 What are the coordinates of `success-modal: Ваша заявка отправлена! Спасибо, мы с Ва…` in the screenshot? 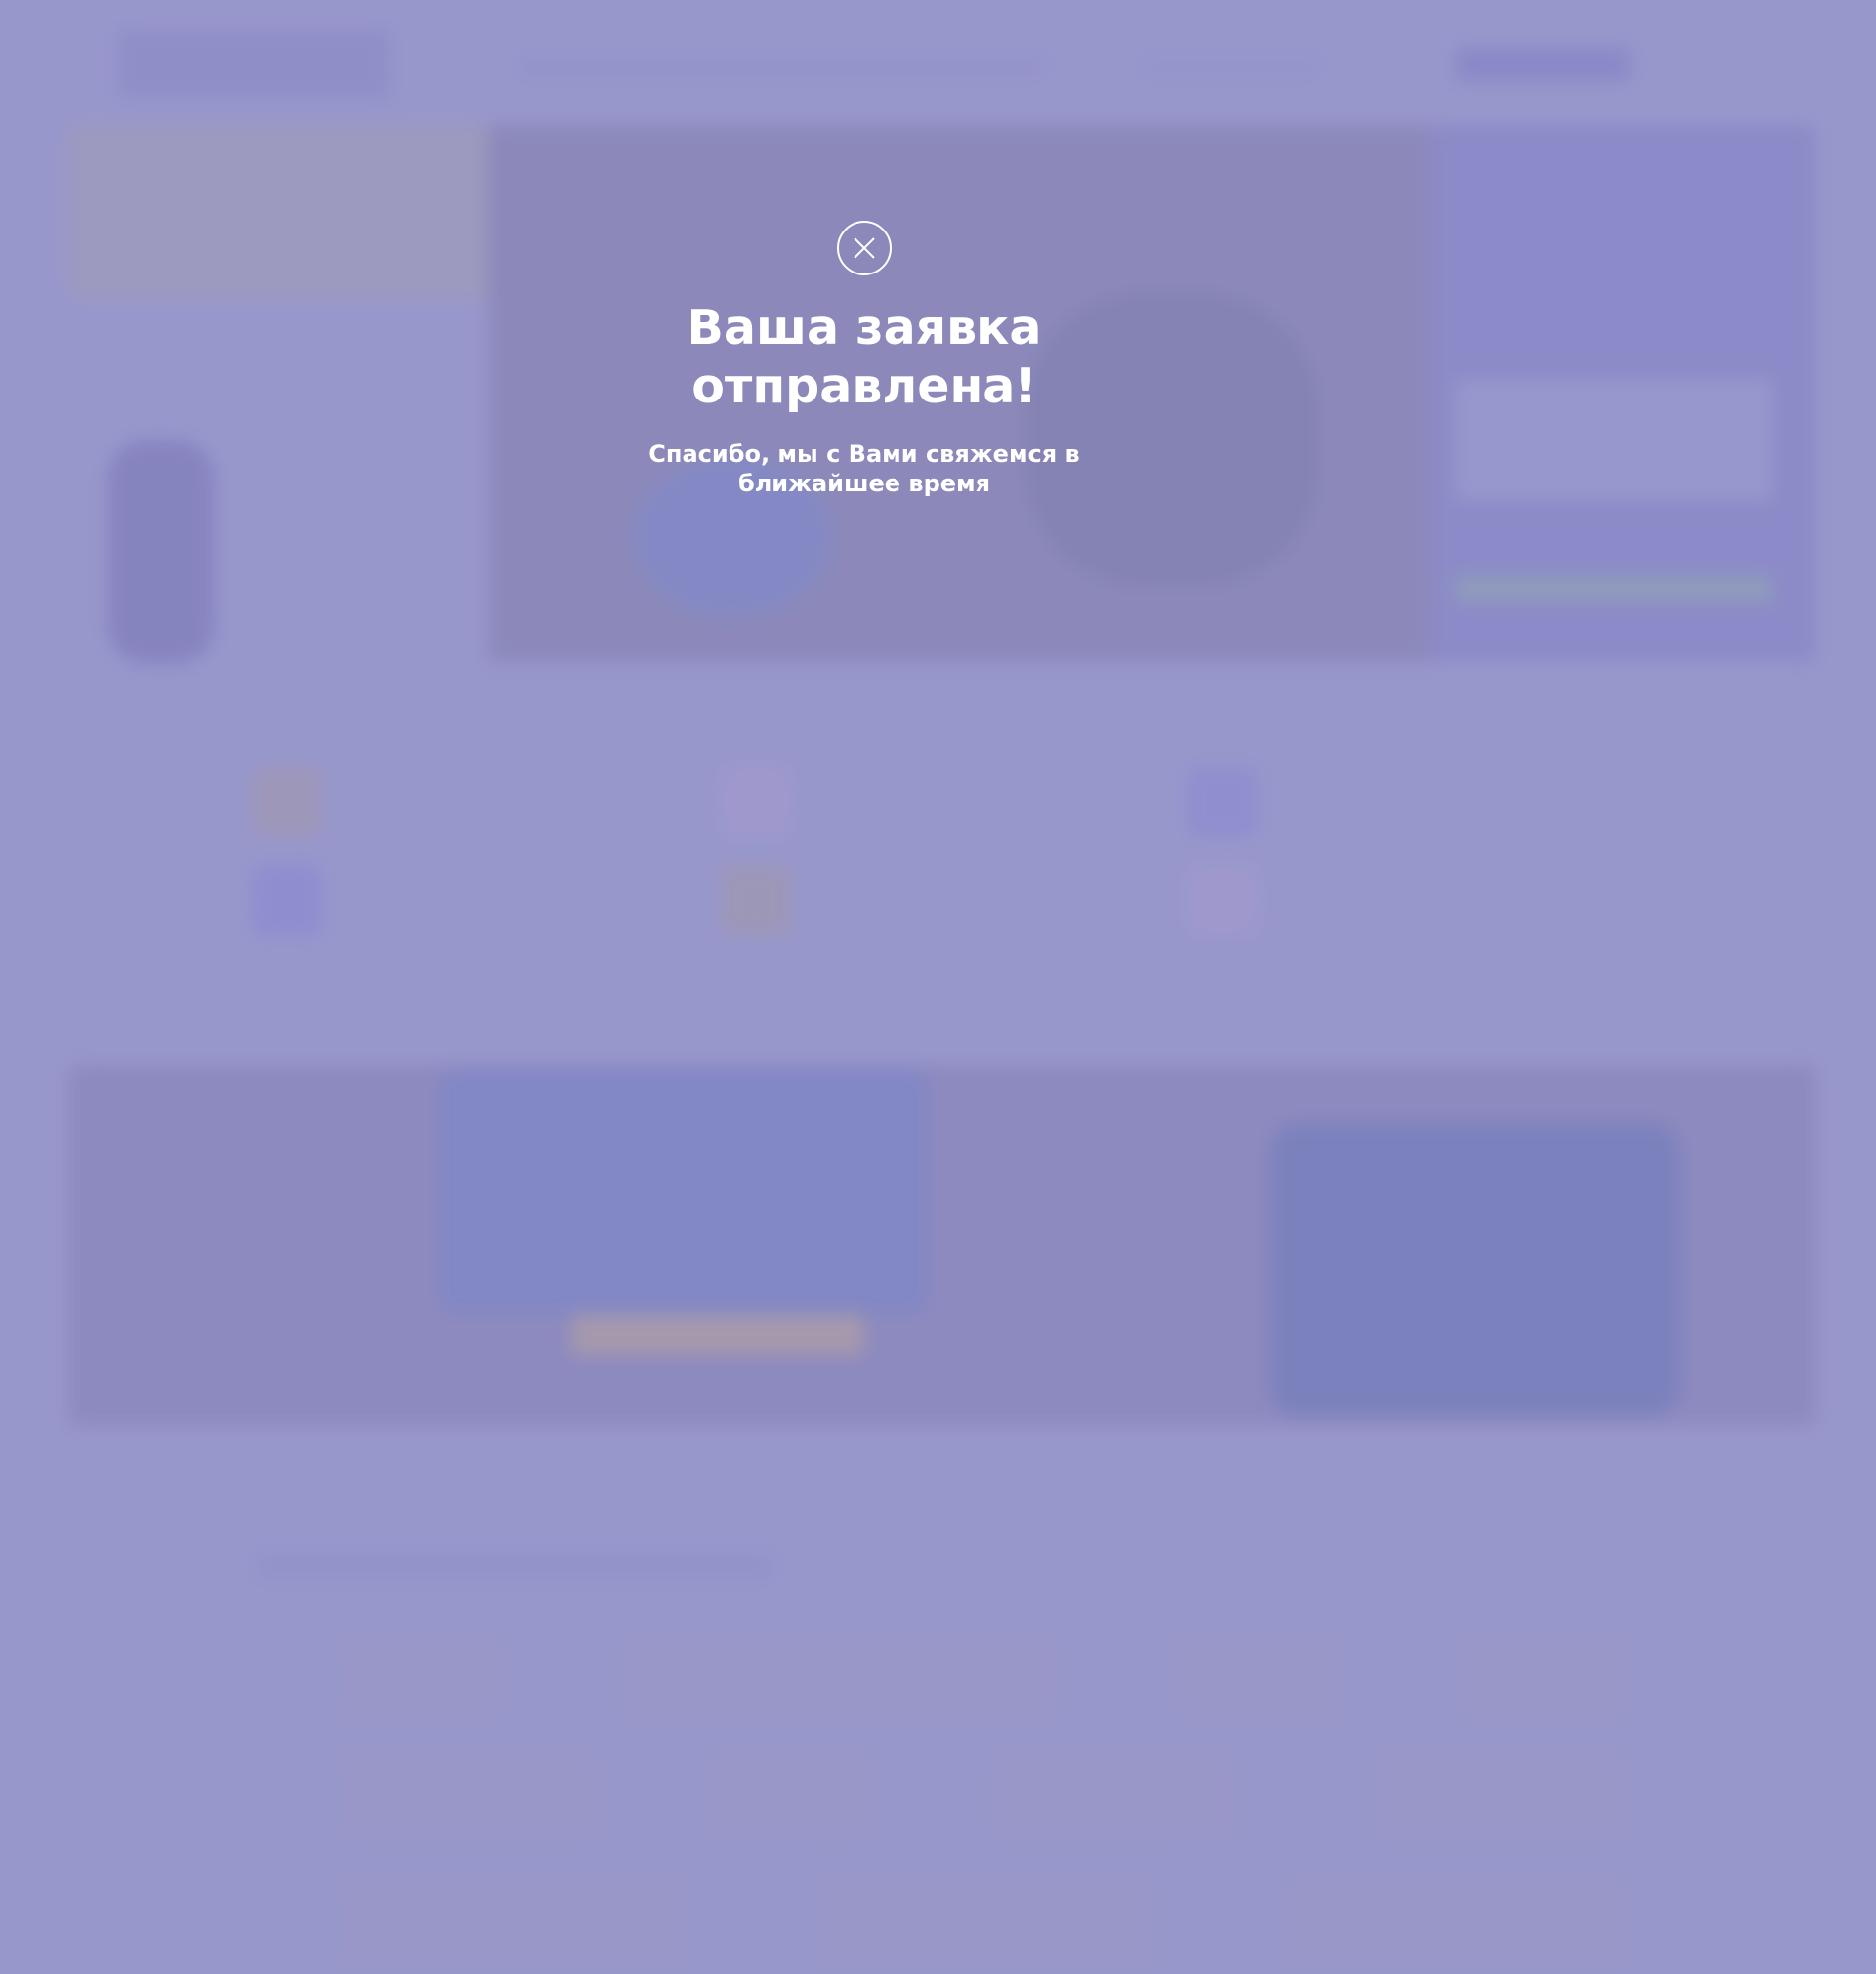 It's located at (865, 359).